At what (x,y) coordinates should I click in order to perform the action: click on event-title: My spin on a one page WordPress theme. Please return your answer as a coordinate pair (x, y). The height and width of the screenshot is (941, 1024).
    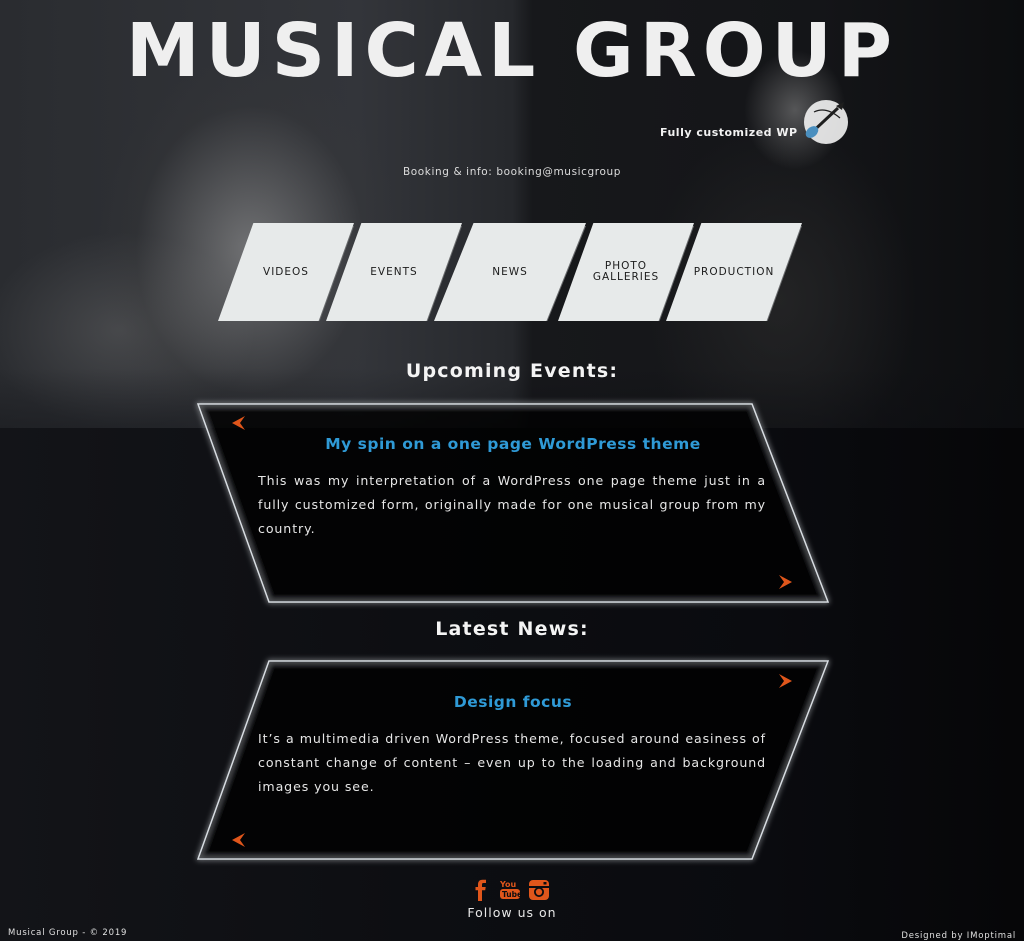
    Looking at the image, I should click on (513, 444).